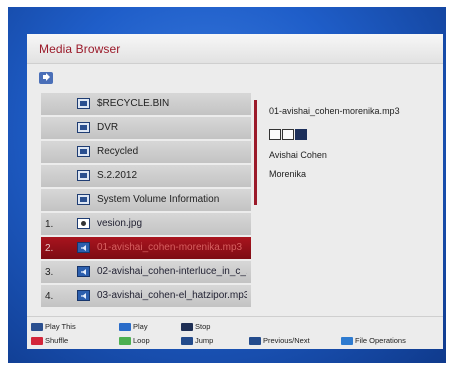 The width and height of the screenshot is (451, 369). I want to click on info-filename: 01-avishai_cohen-morenika.mp3, so click(334, 111).